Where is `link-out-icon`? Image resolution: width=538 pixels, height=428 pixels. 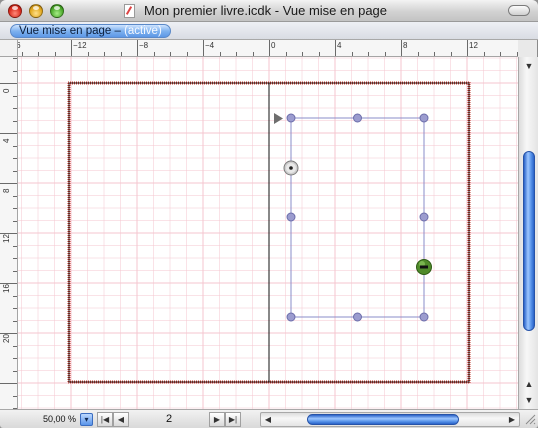 link-out-icon is located at coordinates (424, 267).